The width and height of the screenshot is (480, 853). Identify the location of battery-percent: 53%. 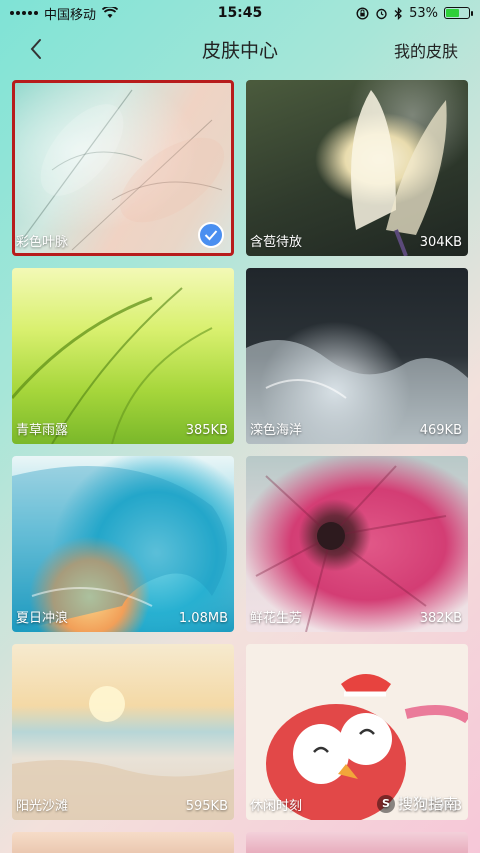
(423, 13).